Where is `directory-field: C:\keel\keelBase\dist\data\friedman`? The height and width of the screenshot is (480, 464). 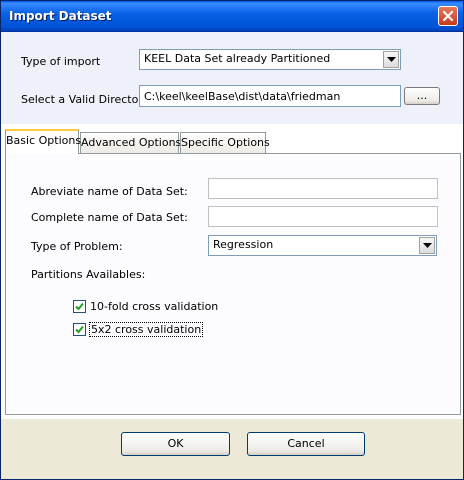
directory-field: C:\keel\keelBase\dist\data\friedman is located at coordinates (270, 96).